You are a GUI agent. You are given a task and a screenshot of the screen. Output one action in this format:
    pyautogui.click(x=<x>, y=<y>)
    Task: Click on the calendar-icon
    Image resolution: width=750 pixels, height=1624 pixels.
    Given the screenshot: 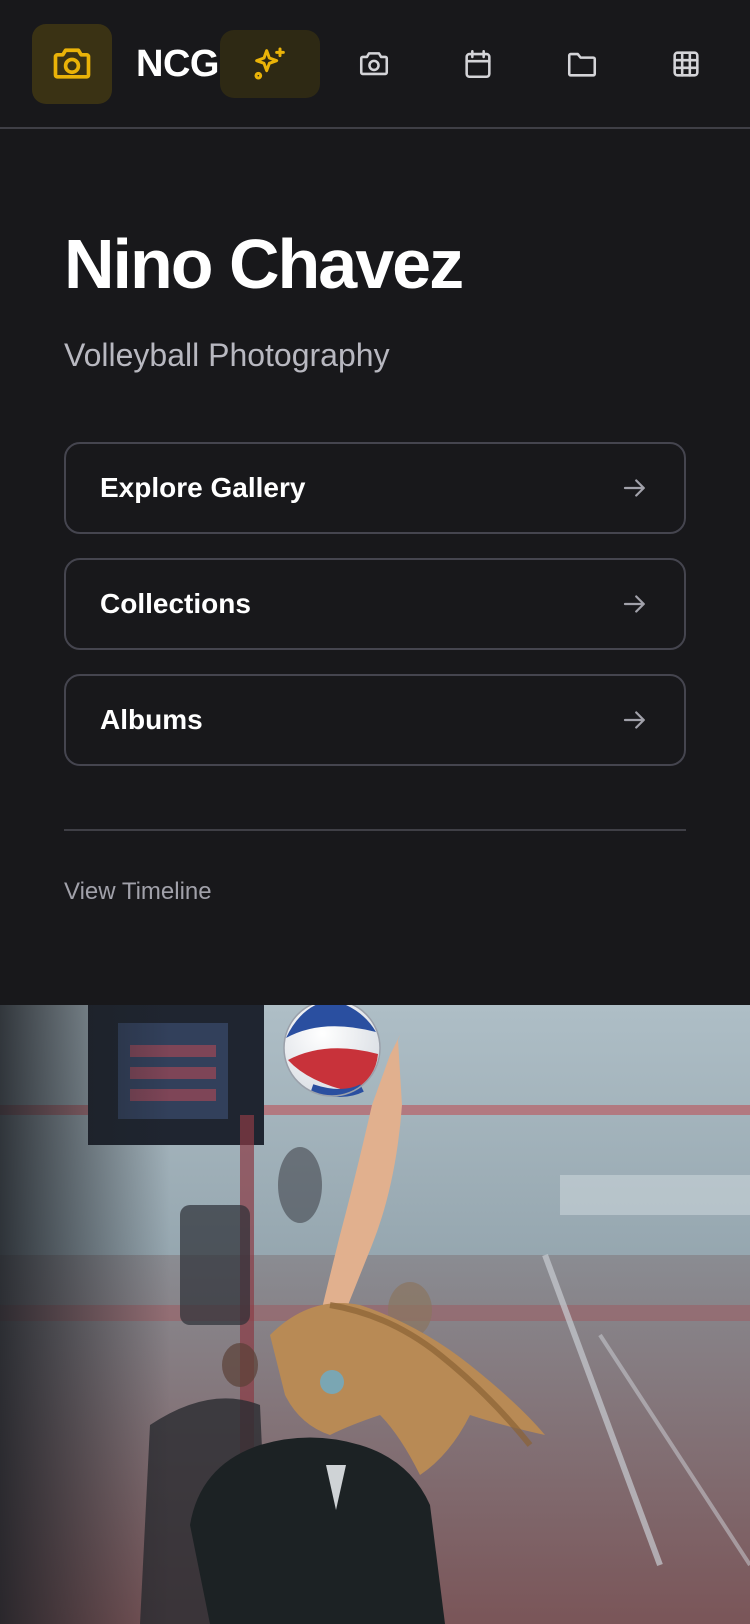 What is the action you would take?
    pyautogui.click(x=478, y=64)
    